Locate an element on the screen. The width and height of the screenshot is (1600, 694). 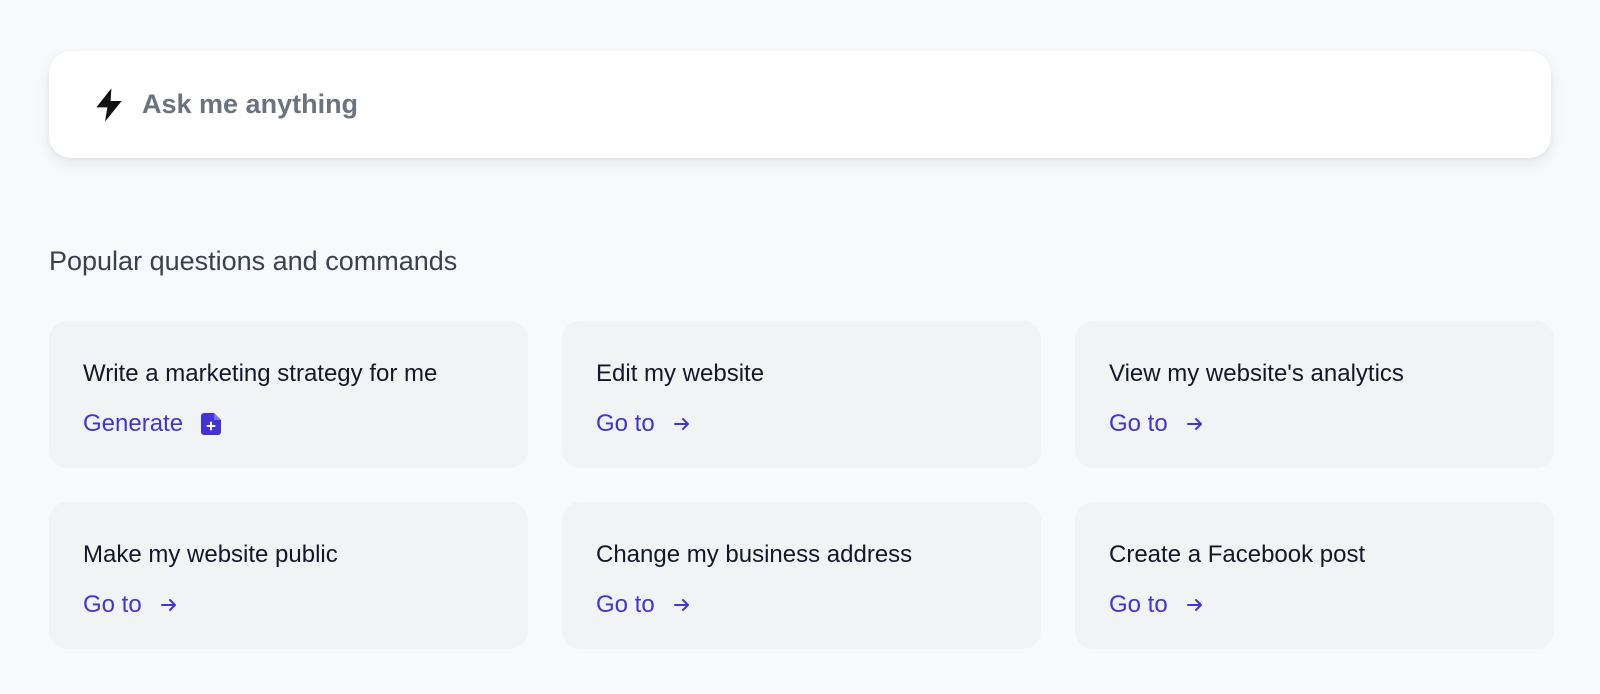
document-plus-icon is located at coordinates (211, 424).